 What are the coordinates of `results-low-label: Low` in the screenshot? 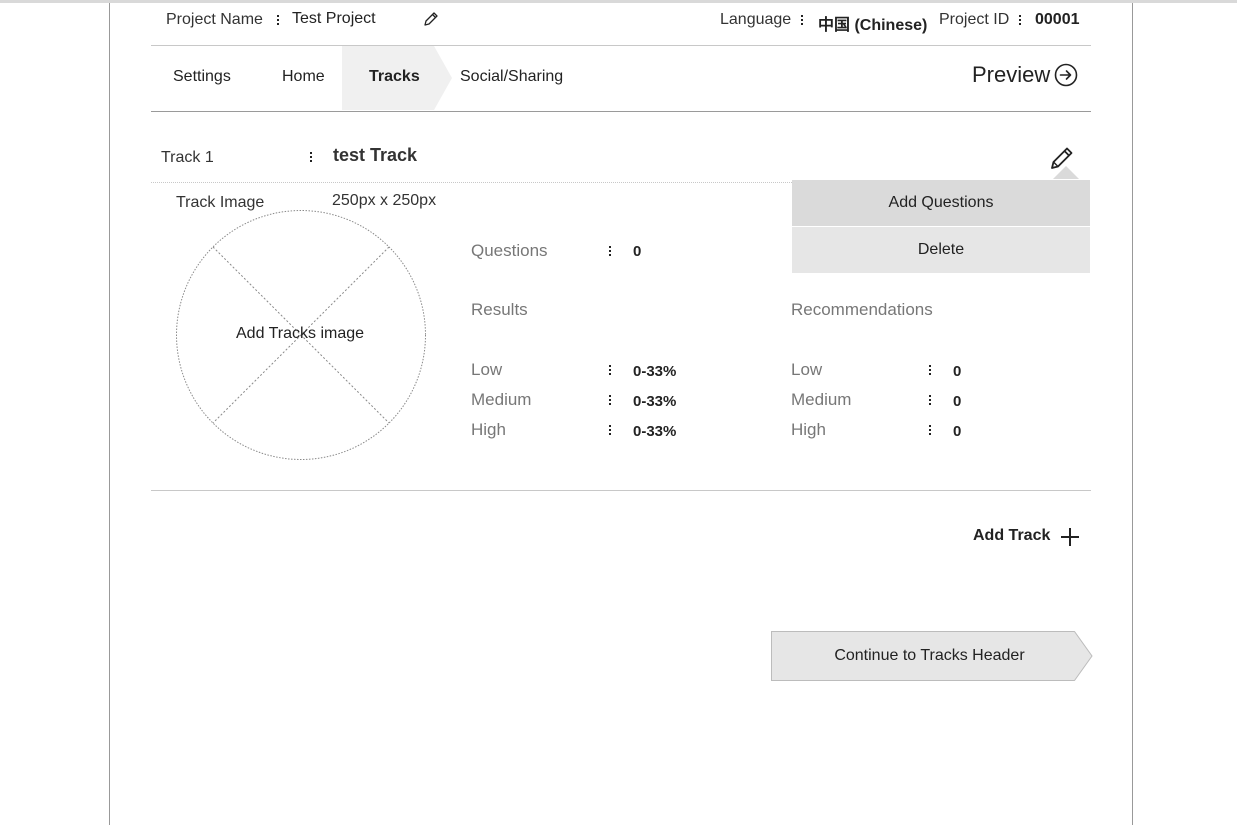 It's located at (487, 369).